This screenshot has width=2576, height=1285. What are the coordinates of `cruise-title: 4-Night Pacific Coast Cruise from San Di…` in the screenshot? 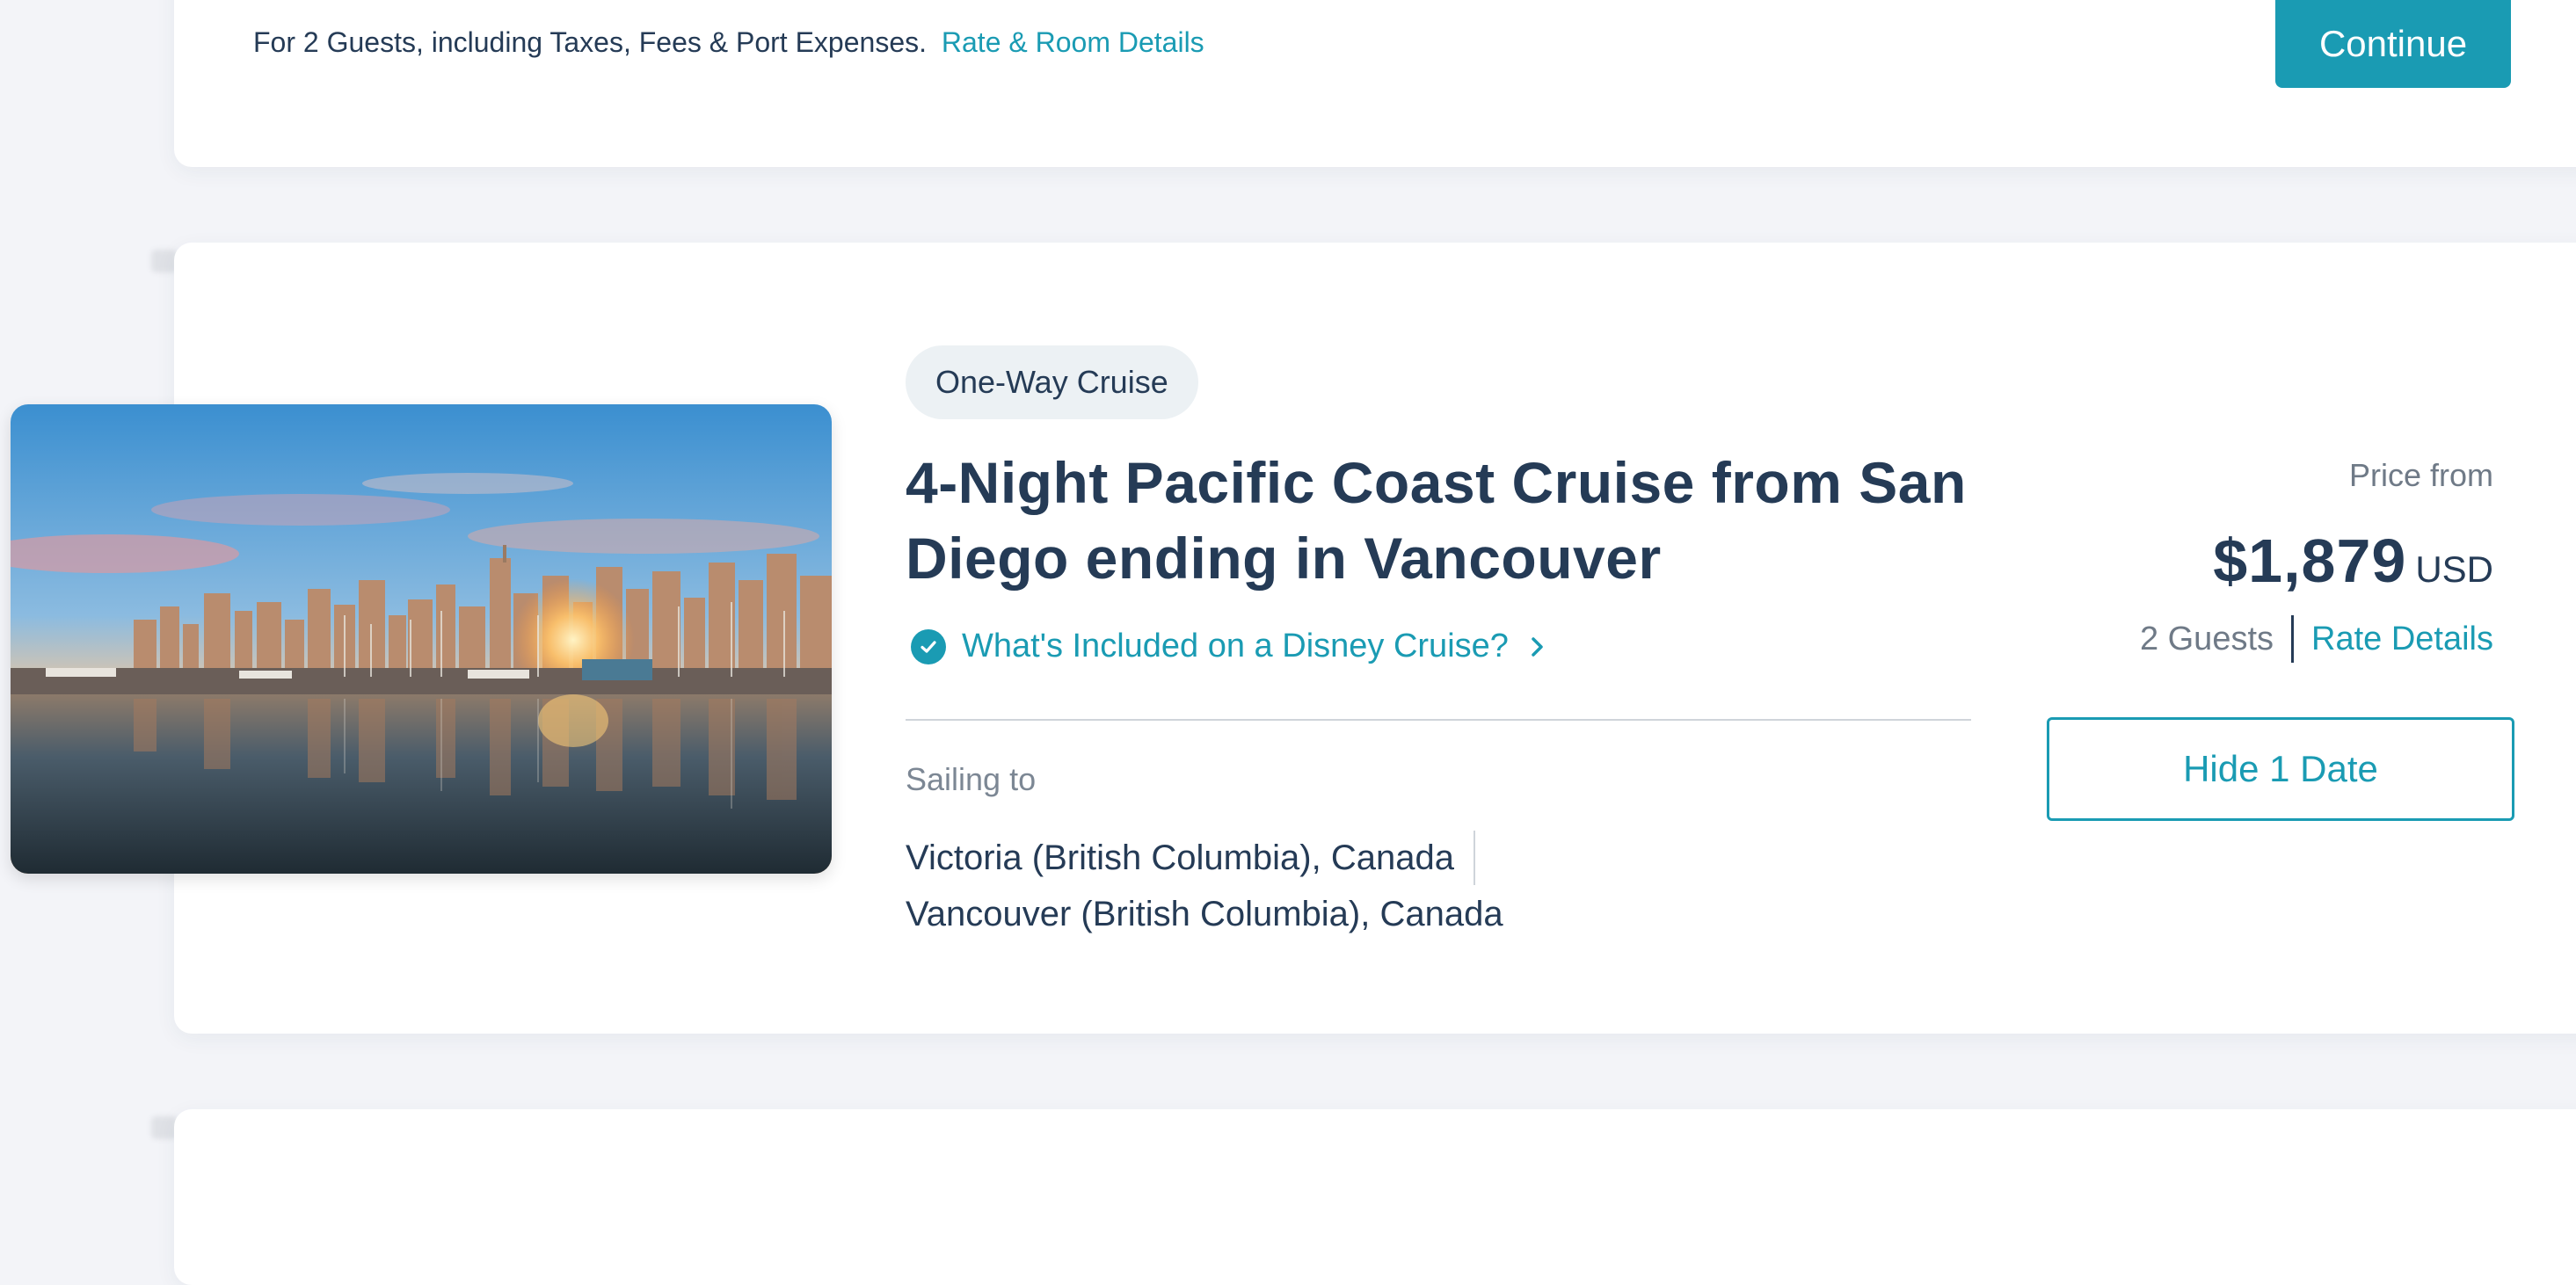 It's located at (1436, 520).